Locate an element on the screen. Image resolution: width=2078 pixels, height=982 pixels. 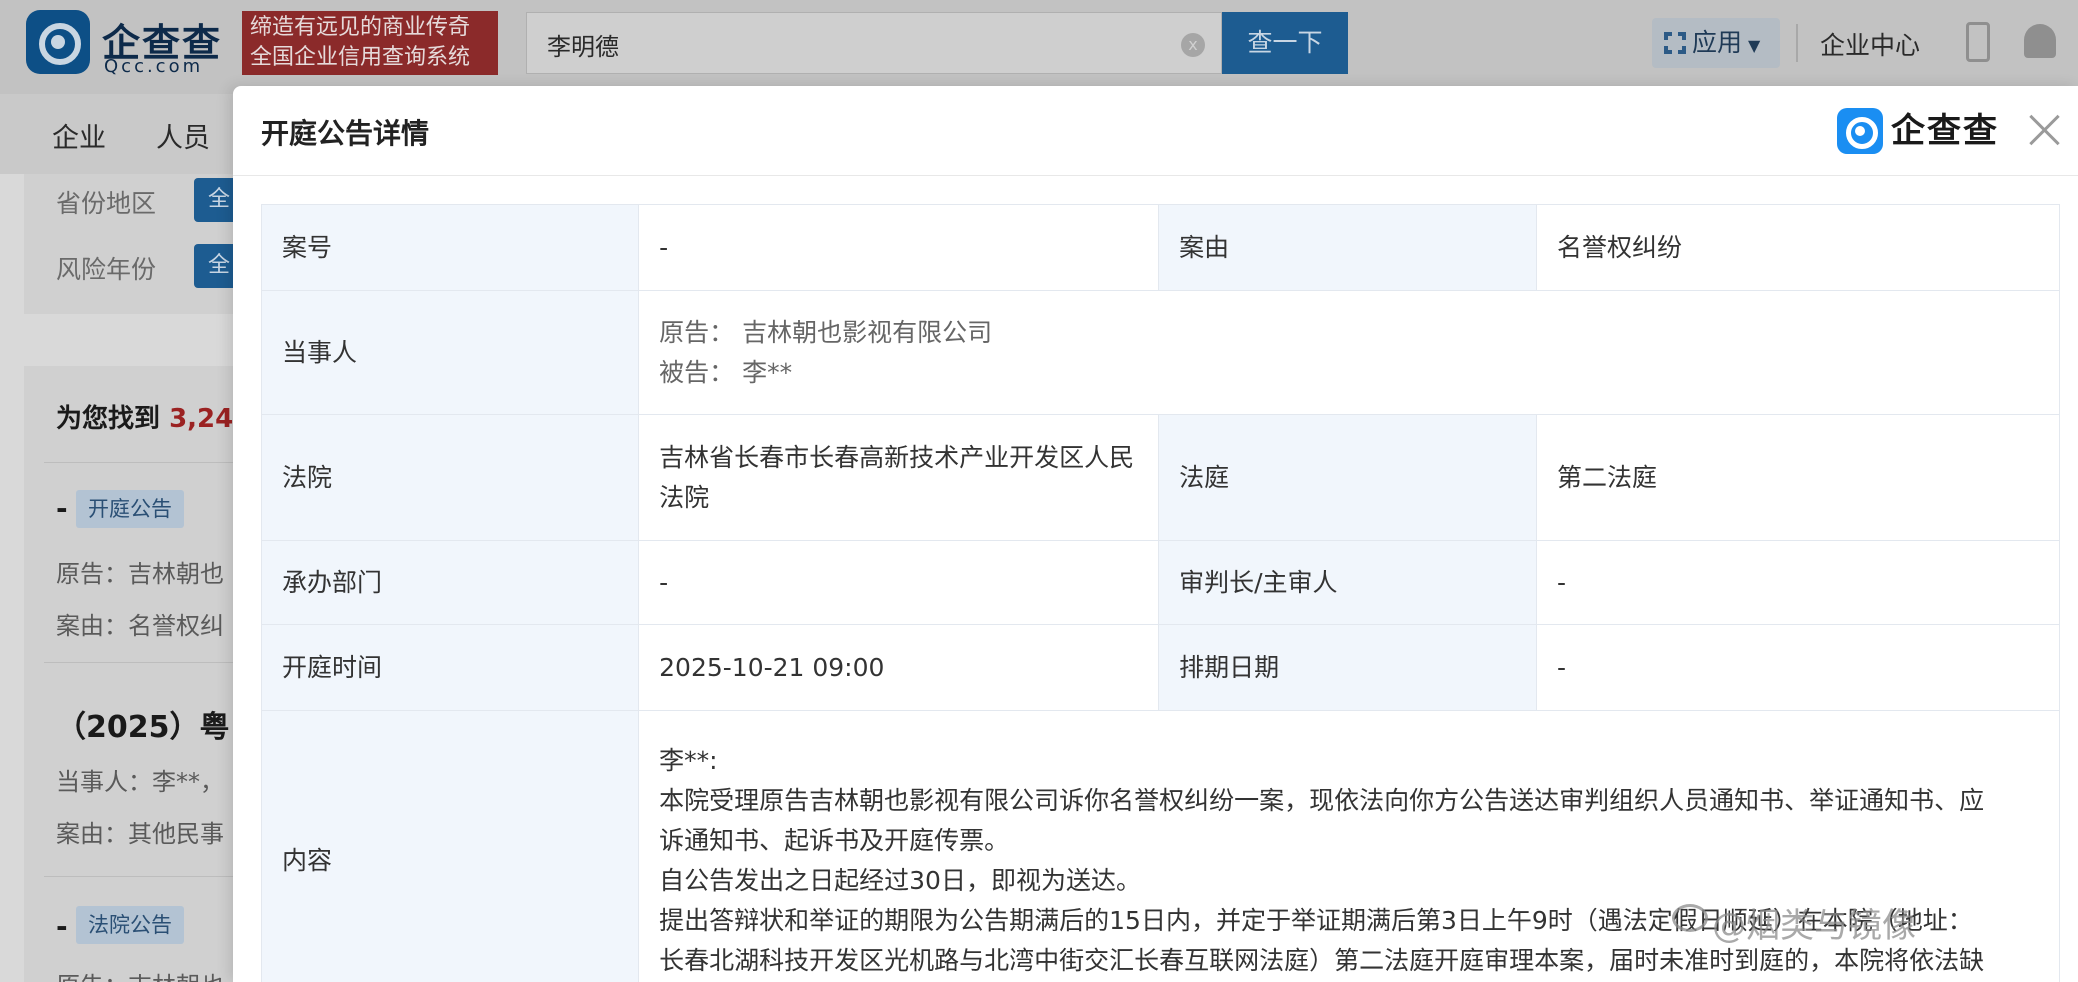
results-count-number: 3,24 is located at coordinates (201, 419).